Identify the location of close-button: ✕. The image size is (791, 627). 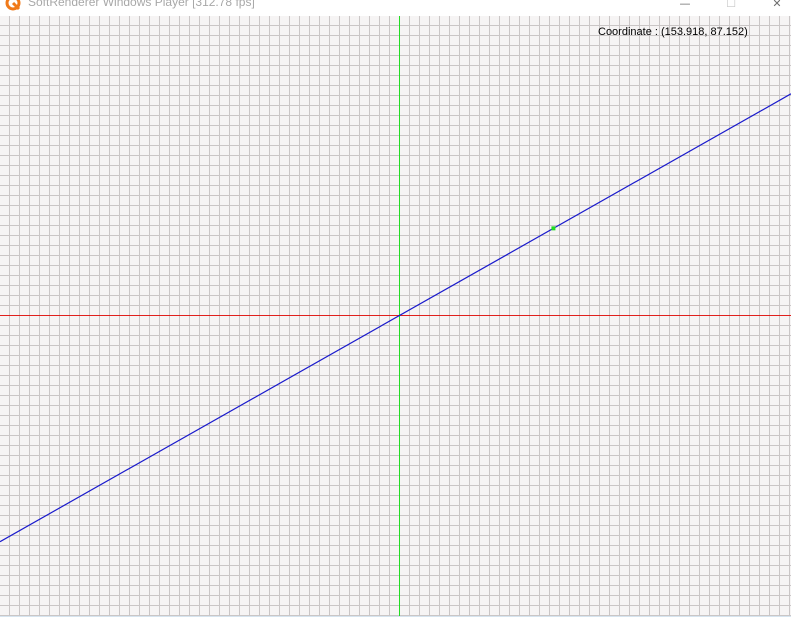
(772, 7).